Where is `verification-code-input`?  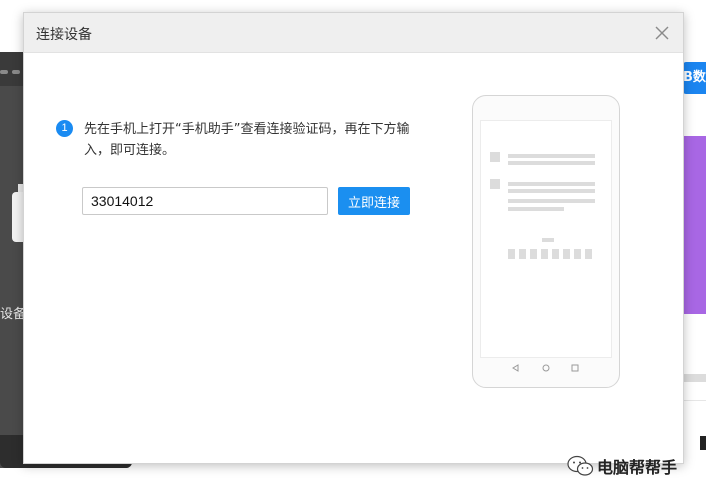
verification-code-input is located at coordinates (205, 201).